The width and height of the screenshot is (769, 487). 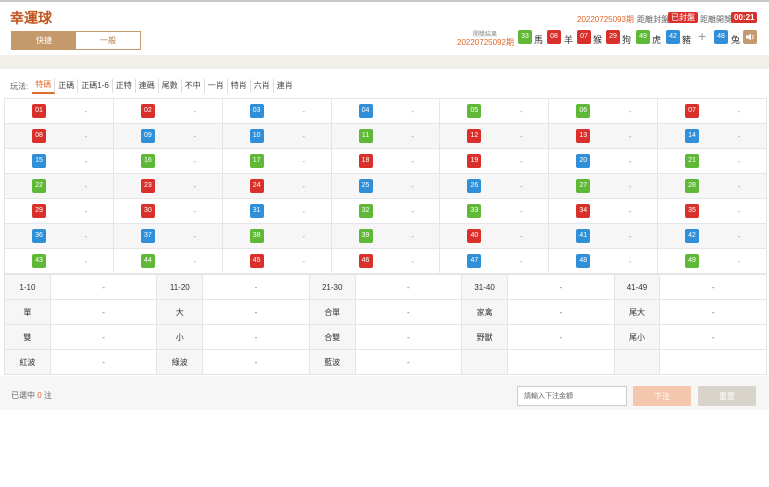 What do you see at coordinates (44, 86) in the screenshot?
I see `tab-special-number: 特碼` at bounding box center [44, 86].